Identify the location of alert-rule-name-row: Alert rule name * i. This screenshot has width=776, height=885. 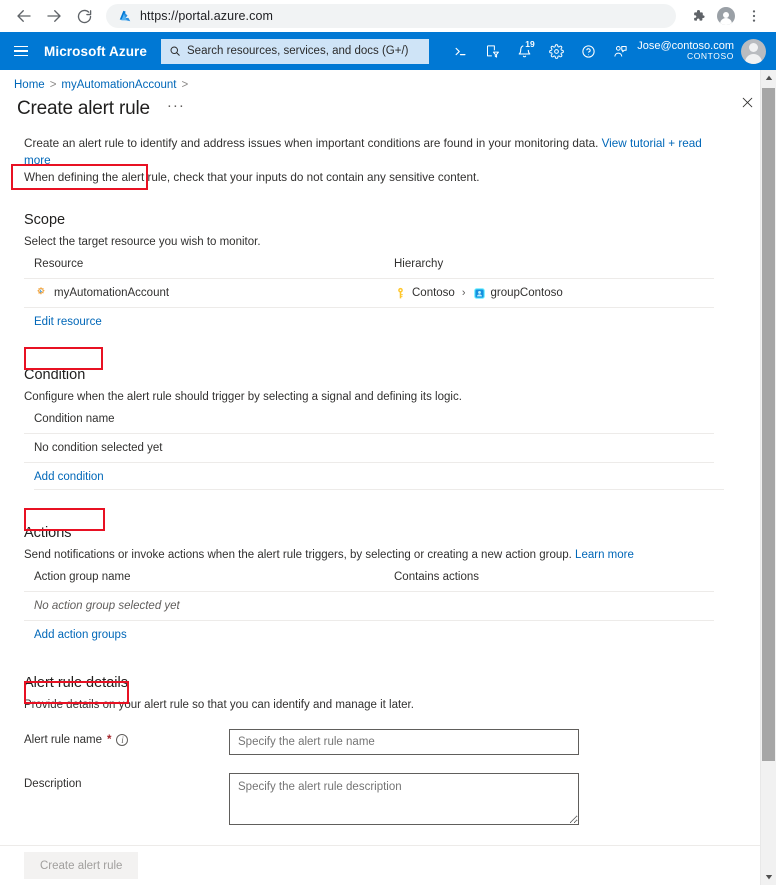
(400, 742).